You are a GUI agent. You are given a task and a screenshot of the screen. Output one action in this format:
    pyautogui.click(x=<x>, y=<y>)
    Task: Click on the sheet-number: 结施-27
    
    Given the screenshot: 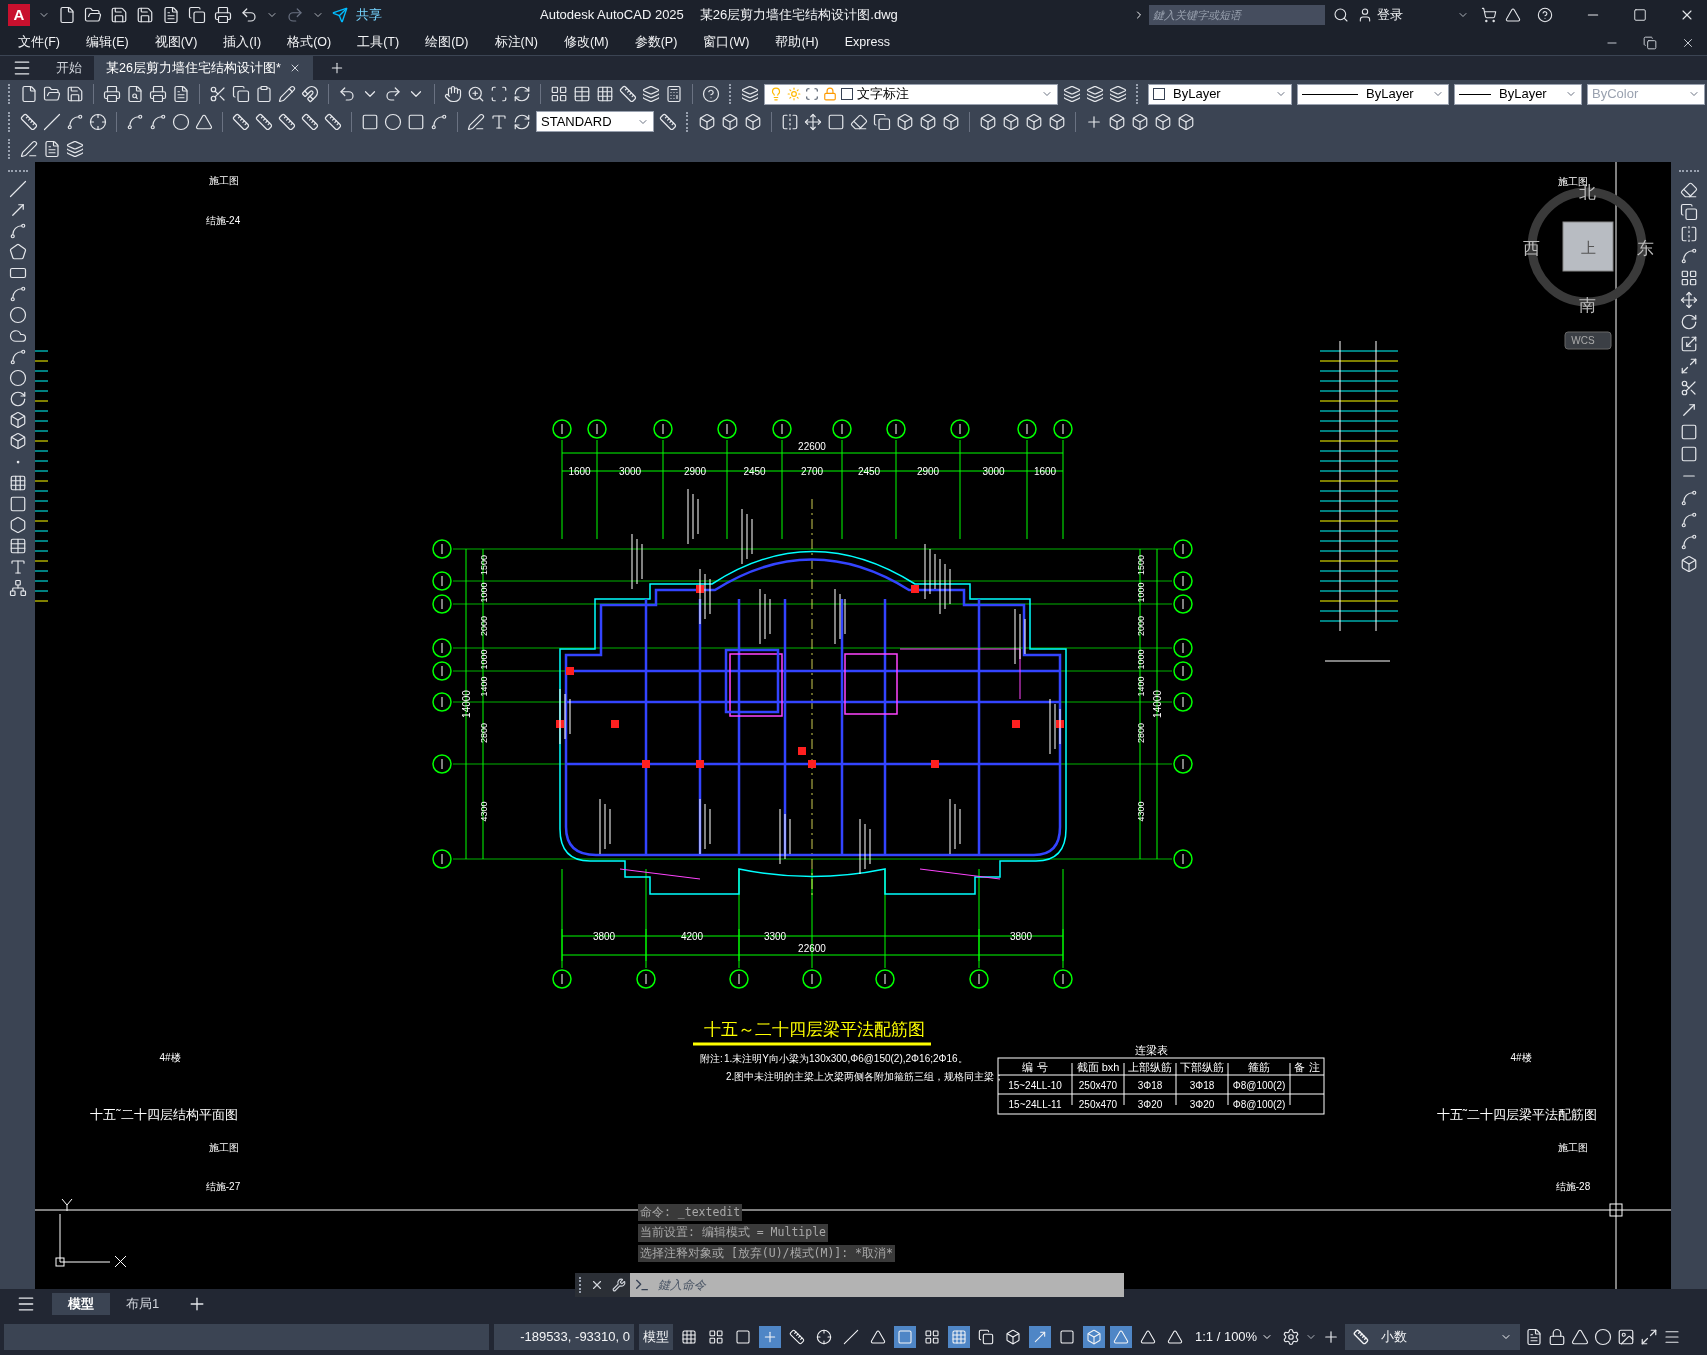 What is the action you would take?
    pyautogui.click(x=223, y=1186)
    